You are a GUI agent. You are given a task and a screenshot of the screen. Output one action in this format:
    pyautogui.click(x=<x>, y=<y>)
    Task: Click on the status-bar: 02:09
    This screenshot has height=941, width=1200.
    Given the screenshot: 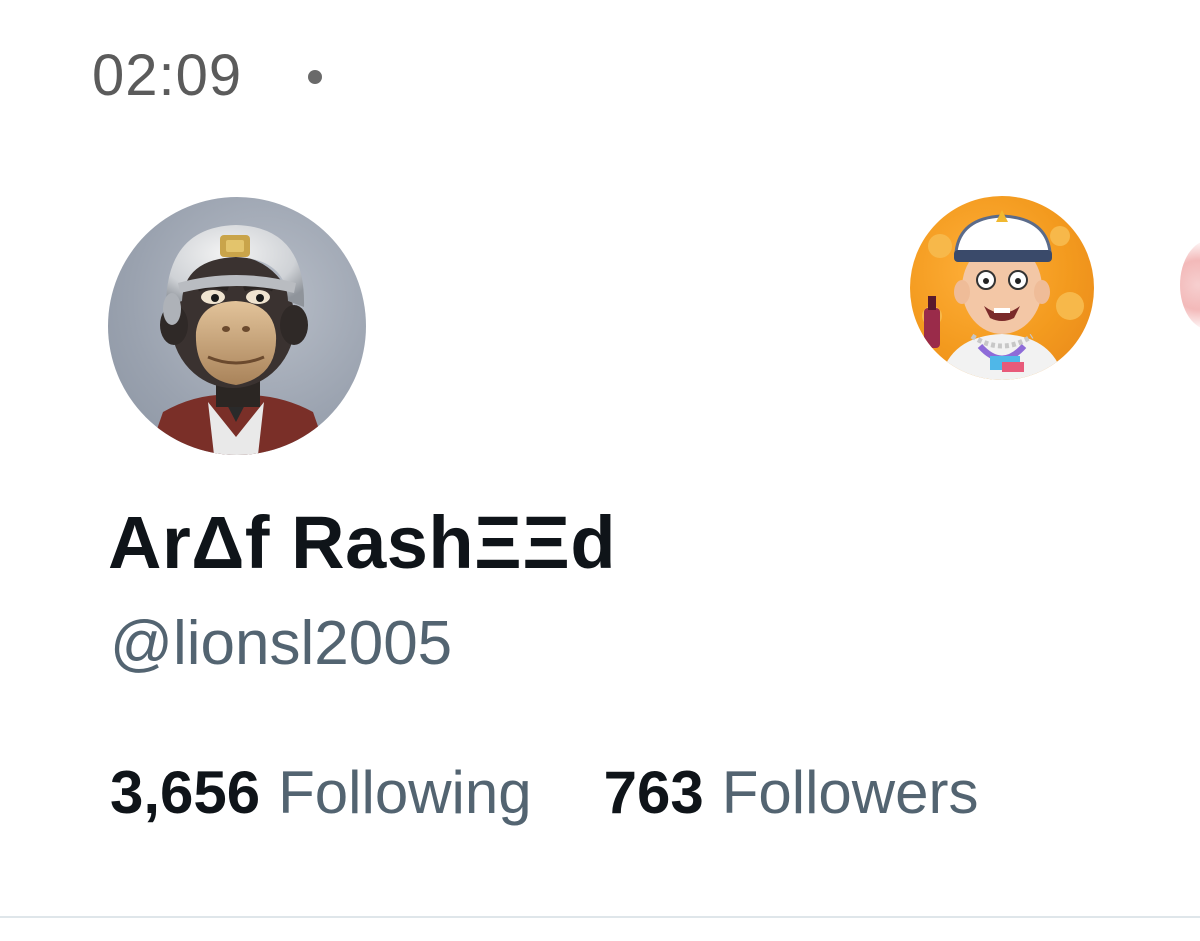 What is the action you would take?
    pyautogui.click(x=207, y=75)
    